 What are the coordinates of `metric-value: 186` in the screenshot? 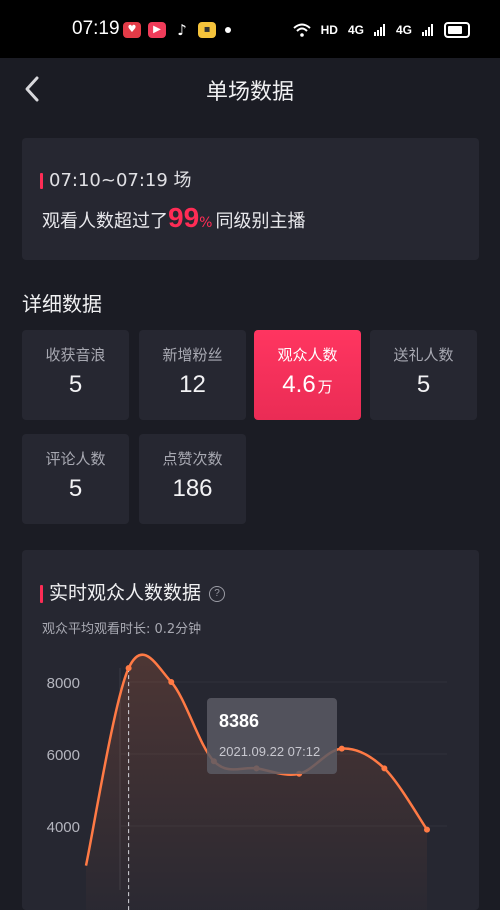 It's located at (192, 488).